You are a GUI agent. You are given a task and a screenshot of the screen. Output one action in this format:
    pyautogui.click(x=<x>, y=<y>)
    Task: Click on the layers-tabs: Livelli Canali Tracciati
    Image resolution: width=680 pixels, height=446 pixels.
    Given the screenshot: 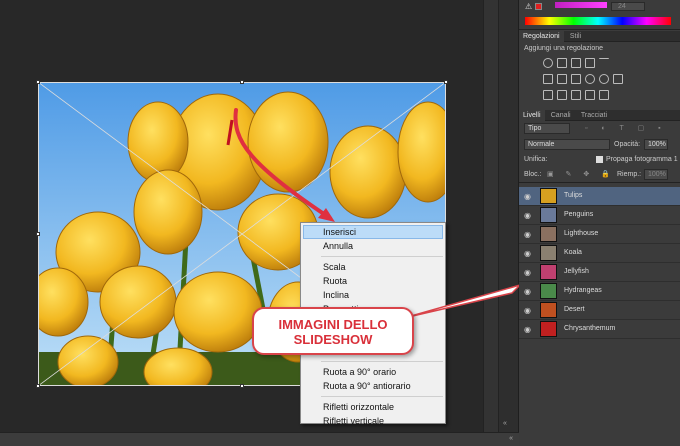 What is the action you would take?
    pyautogui.click(x=599, y=115)
    